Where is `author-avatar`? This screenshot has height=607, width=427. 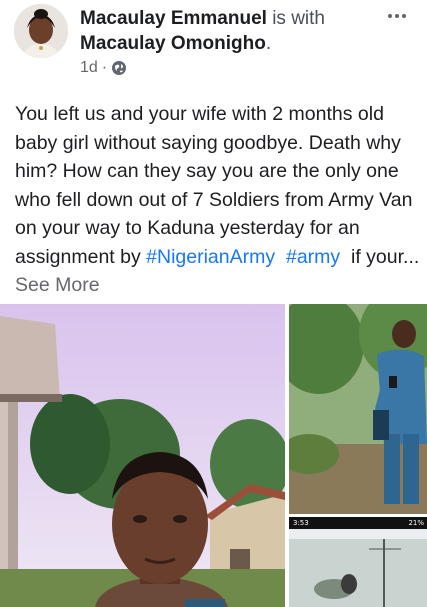 author-avatar is located at coordinates (41, 31).